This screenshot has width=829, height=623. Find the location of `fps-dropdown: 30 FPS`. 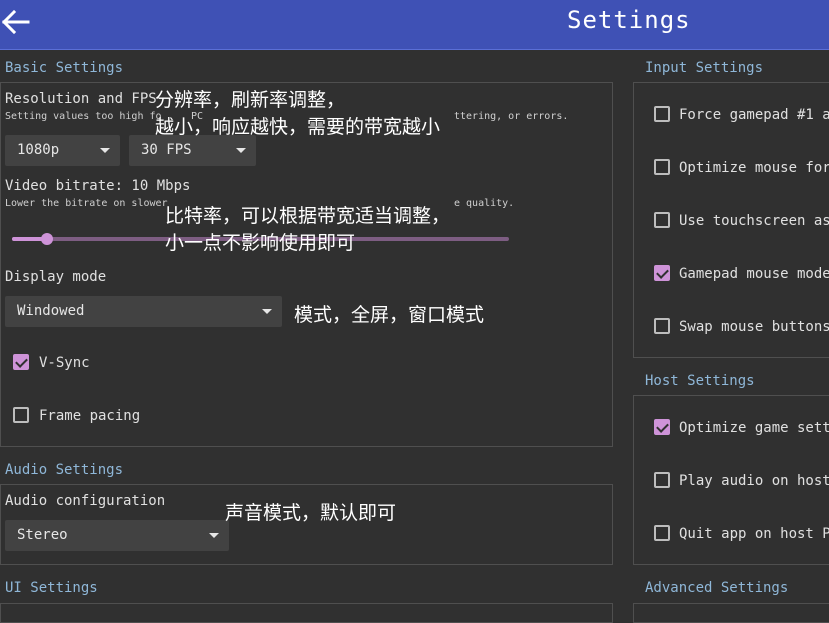

fps-dropdown: 30 FPS is located at coordinates (192, 150).